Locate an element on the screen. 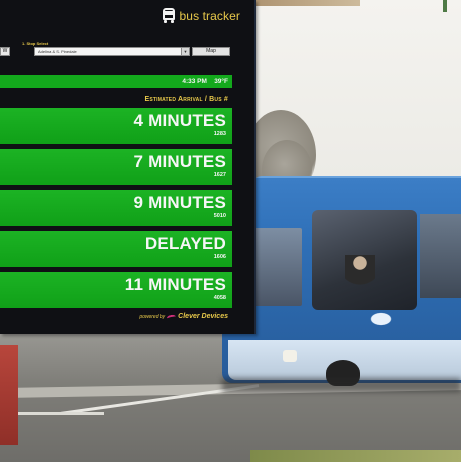 This screenshot has height=462, width=461. stop-dropdown: Adelina & S. Pinedale ▼ is located at coordinates (112, 51).